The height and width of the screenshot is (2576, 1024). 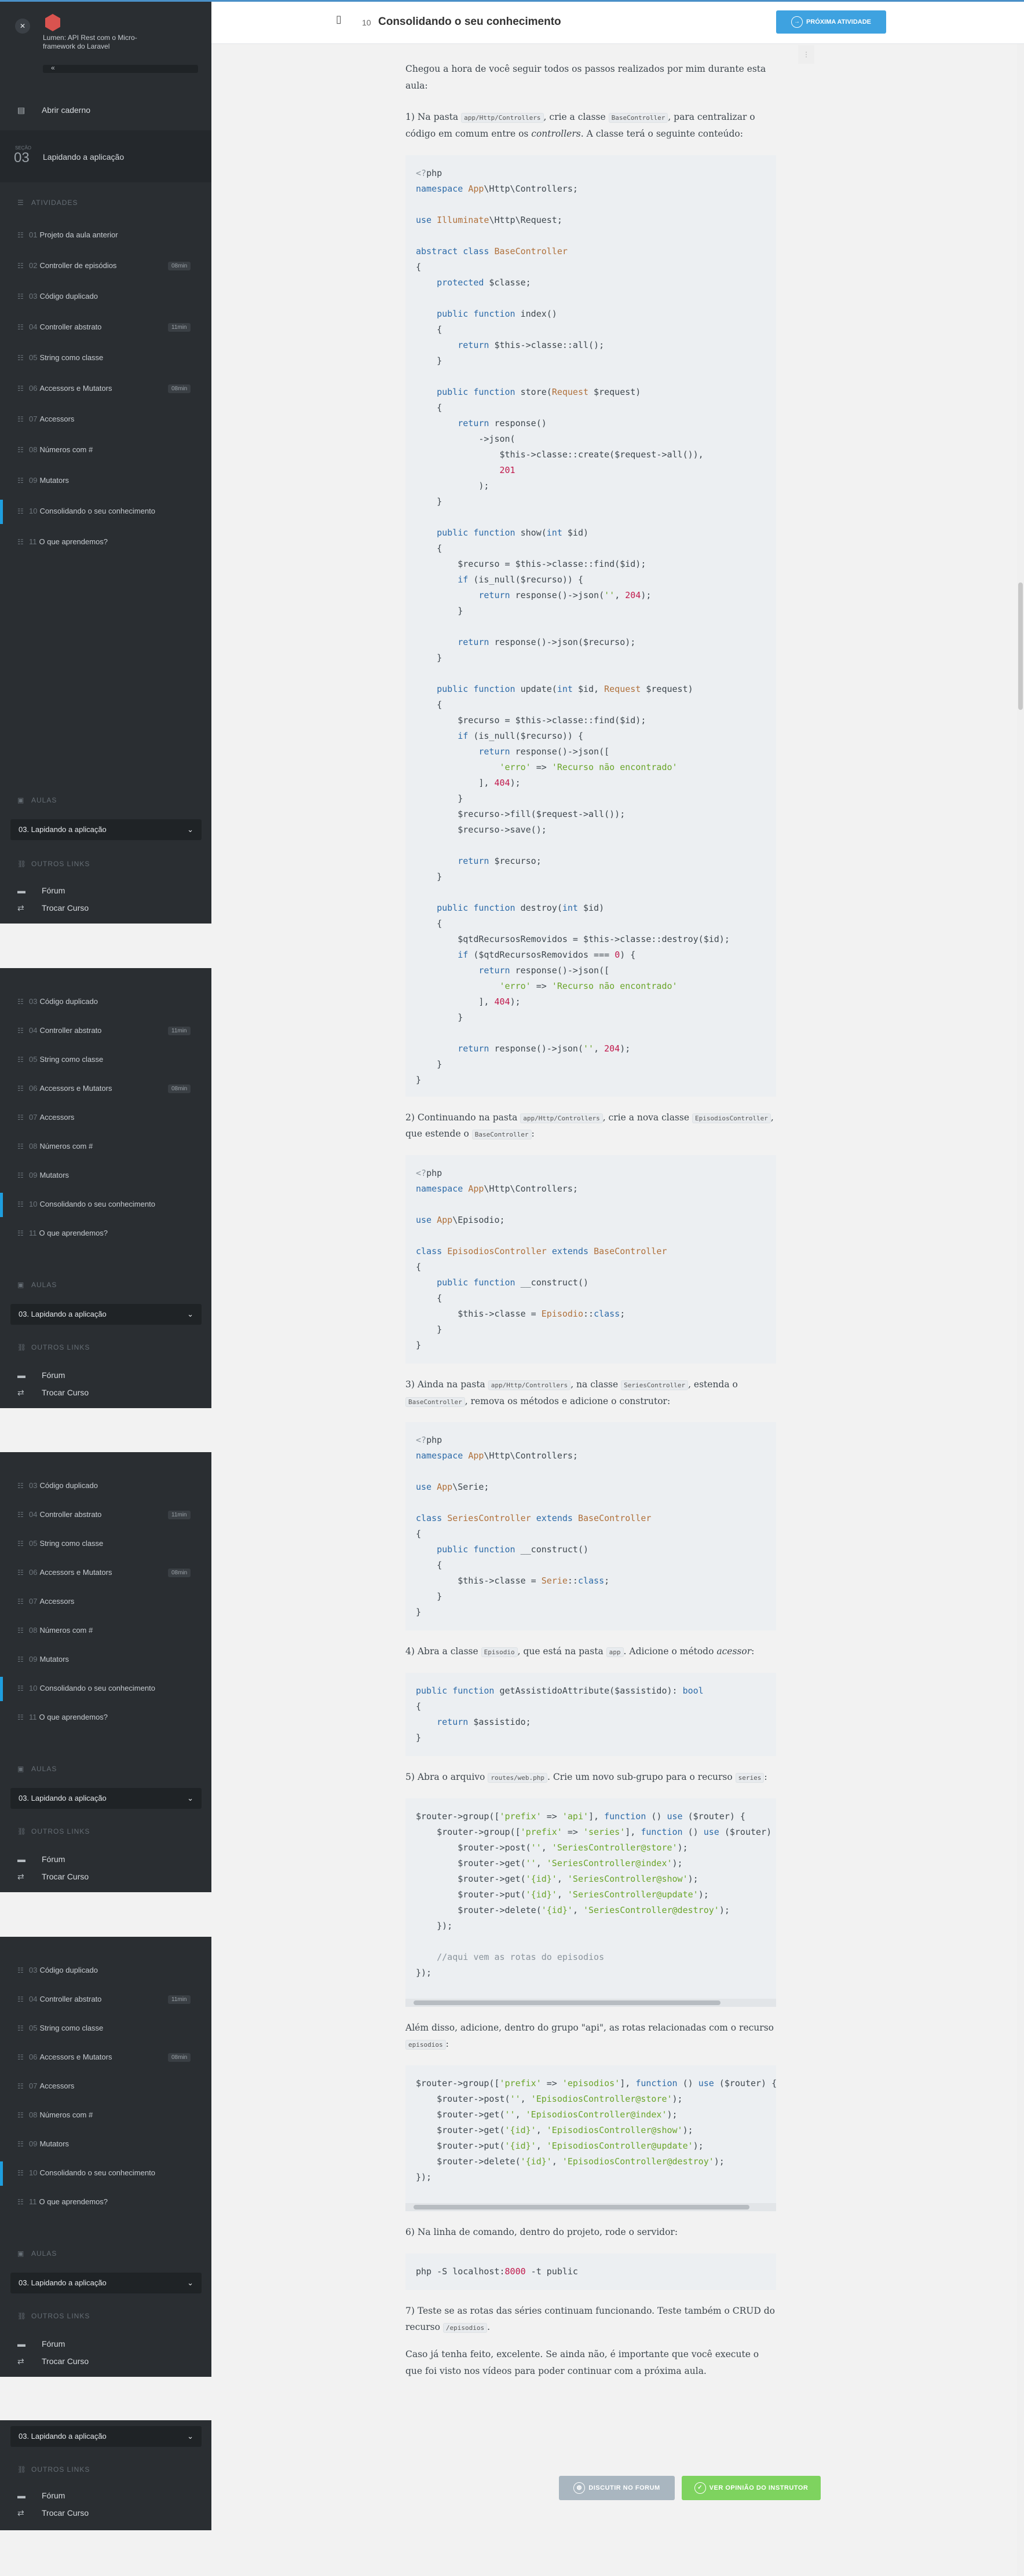 I want to click on back-link: «, so click(x=53, y=68).